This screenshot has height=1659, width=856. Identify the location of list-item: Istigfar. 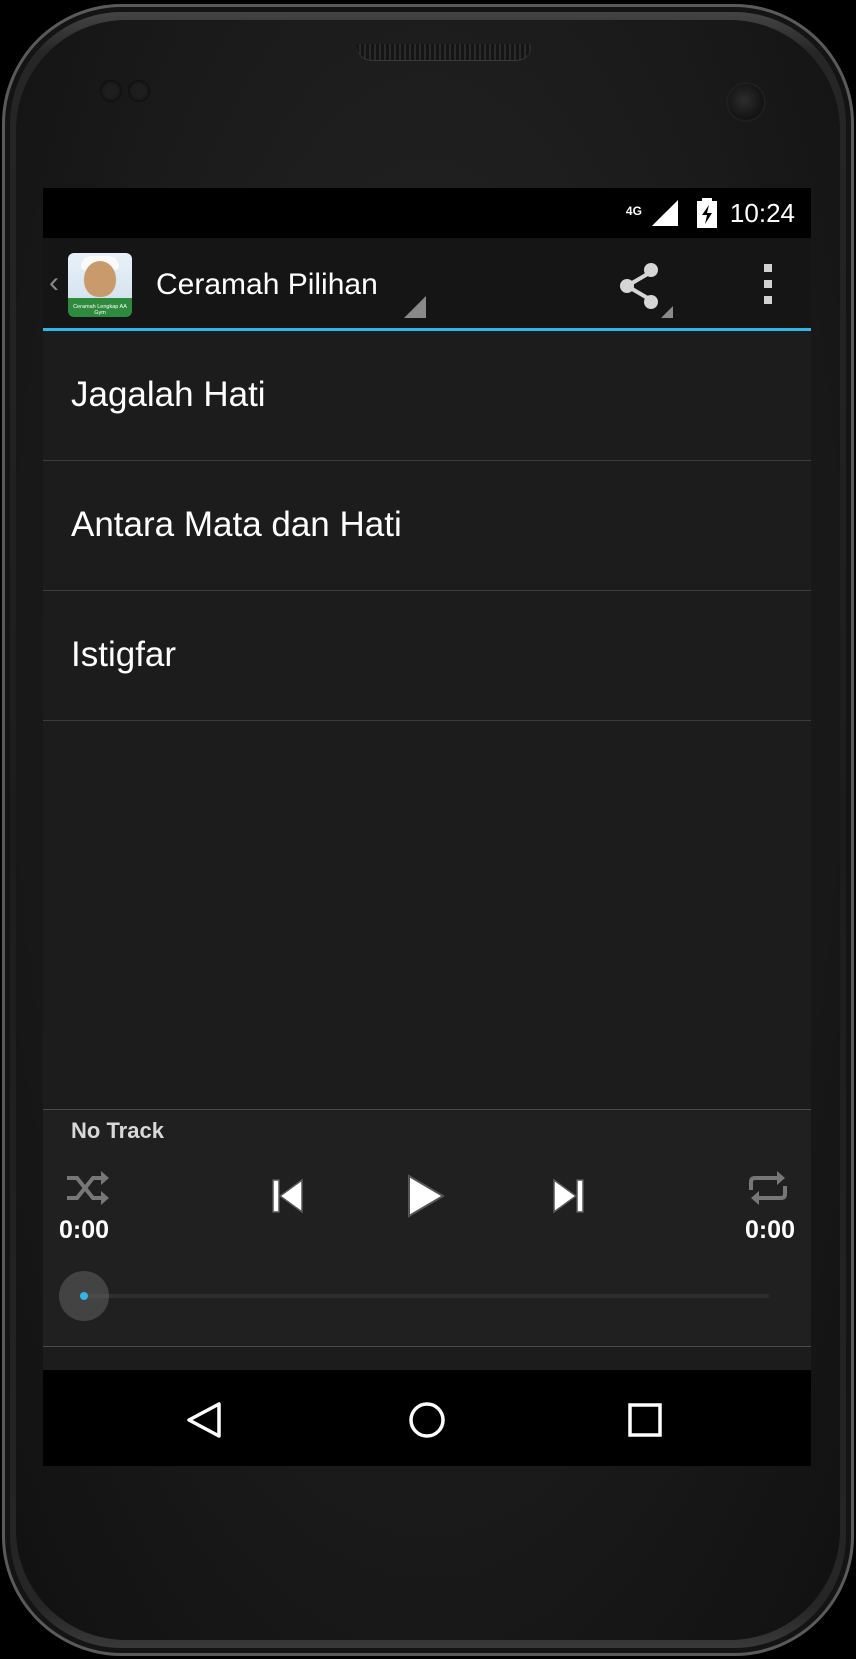
(427, 656).